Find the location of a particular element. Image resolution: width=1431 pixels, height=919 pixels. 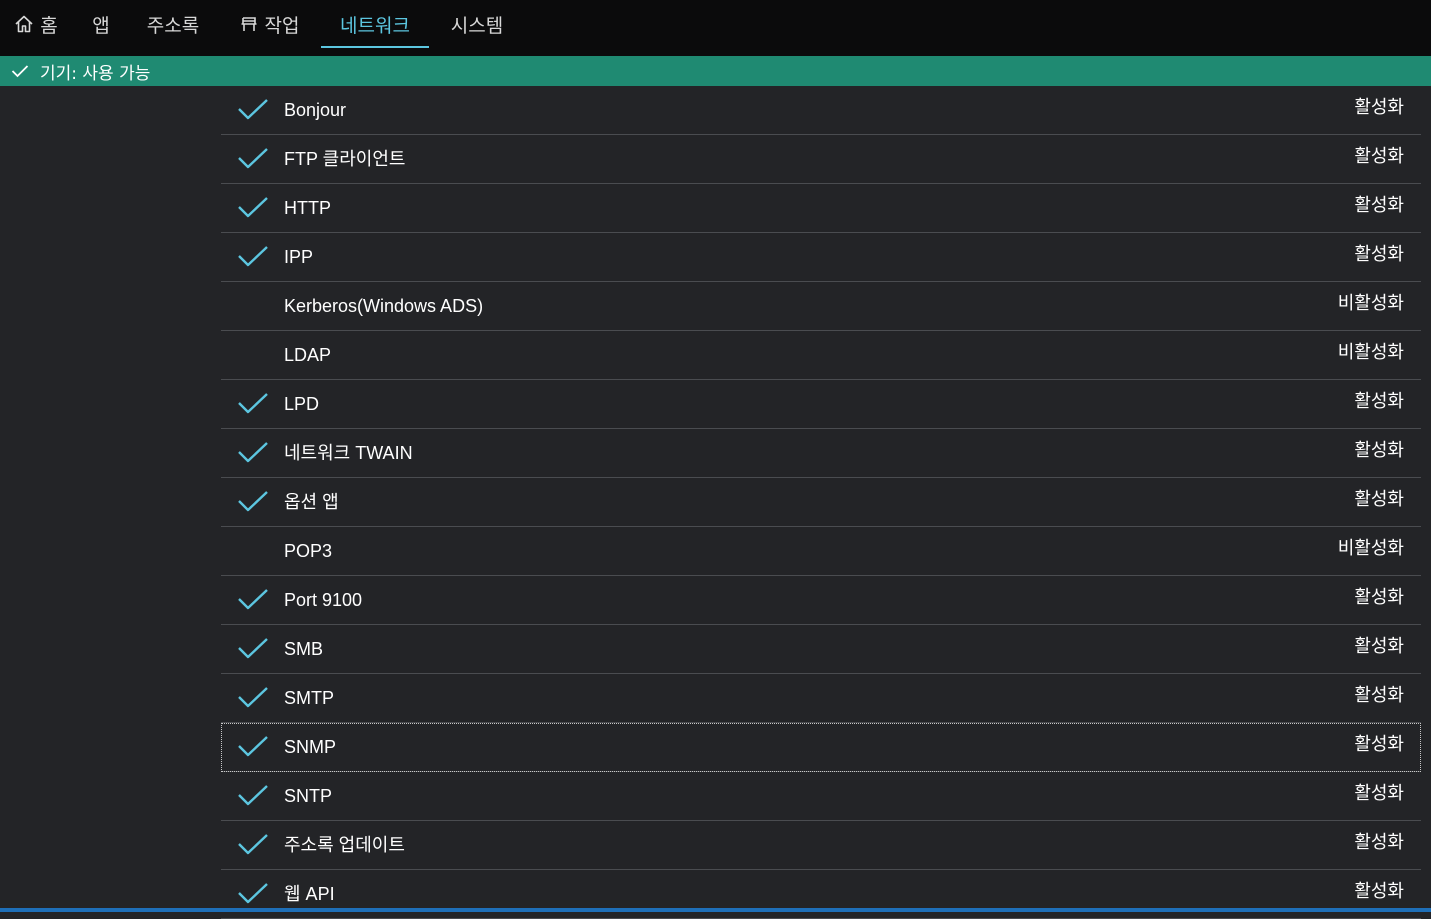

service-name: SNMP is located at coordinates (310, 747).